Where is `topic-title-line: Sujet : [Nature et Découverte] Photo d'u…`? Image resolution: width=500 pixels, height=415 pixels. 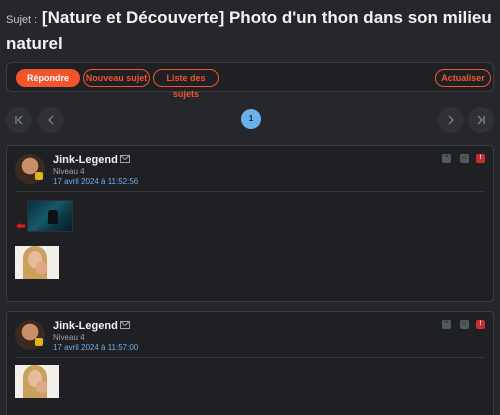
topic-title-line: Sujet : [Nature et Découverte] Photo d'u… is located at coordinates (250, 30).